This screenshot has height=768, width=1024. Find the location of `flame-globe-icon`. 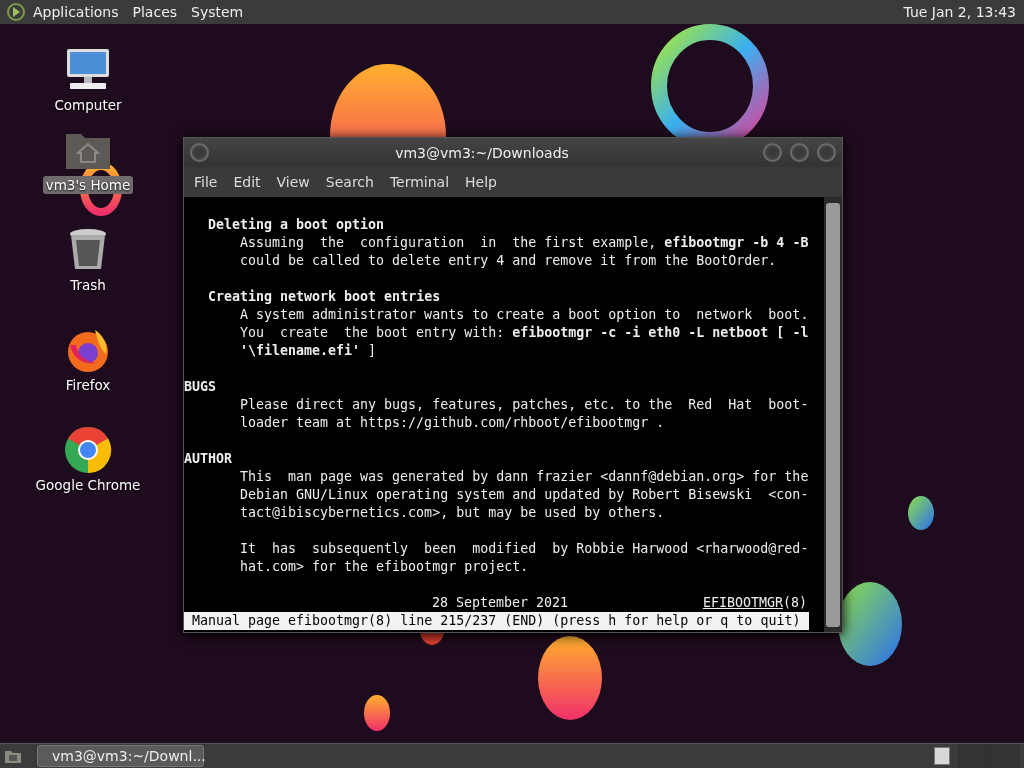

flame-globe-icon is located at coordinates (88, 350).